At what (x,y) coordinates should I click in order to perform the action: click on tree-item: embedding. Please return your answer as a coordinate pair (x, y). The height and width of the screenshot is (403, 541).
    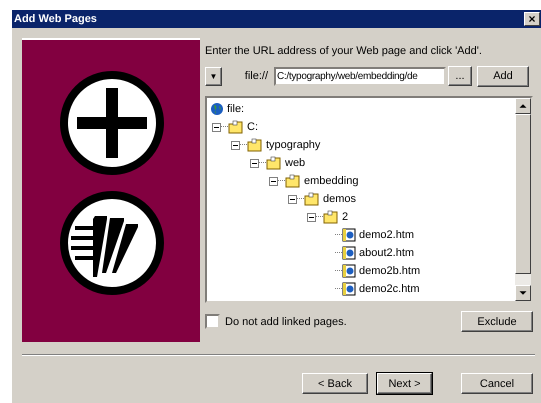
    Looking at the image, I should click on (331, 181).